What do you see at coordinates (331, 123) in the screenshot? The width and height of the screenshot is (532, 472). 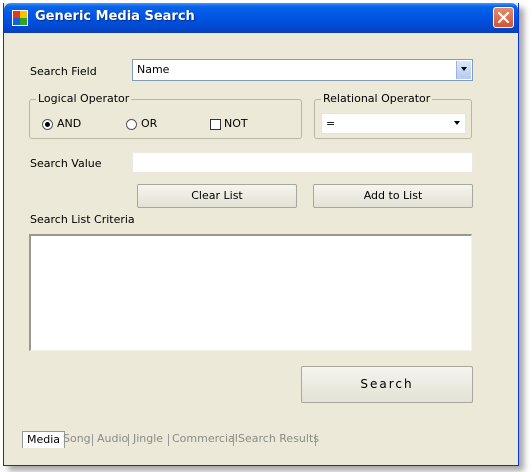 I see `relational-operator-value: =` at bounding box center [331, 123].